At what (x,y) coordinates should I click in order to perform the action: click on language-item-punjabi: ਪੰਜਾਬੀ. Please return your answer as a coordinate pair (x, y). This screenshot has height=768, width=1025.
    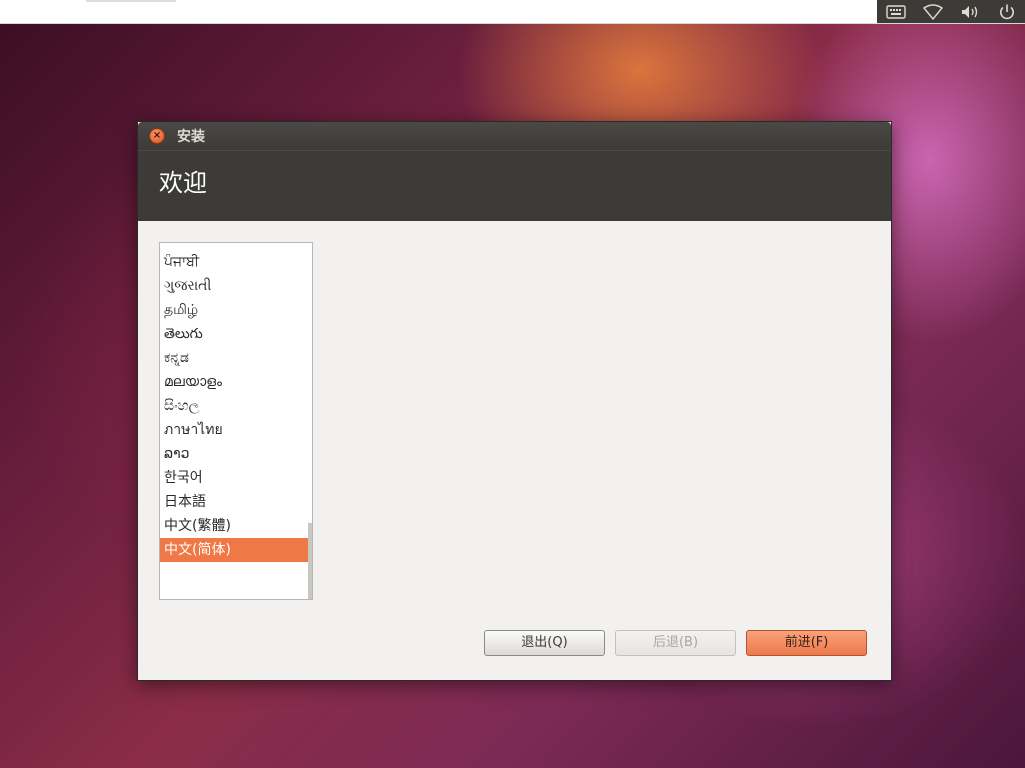
    Looking at the image, I should click on (236, 262).